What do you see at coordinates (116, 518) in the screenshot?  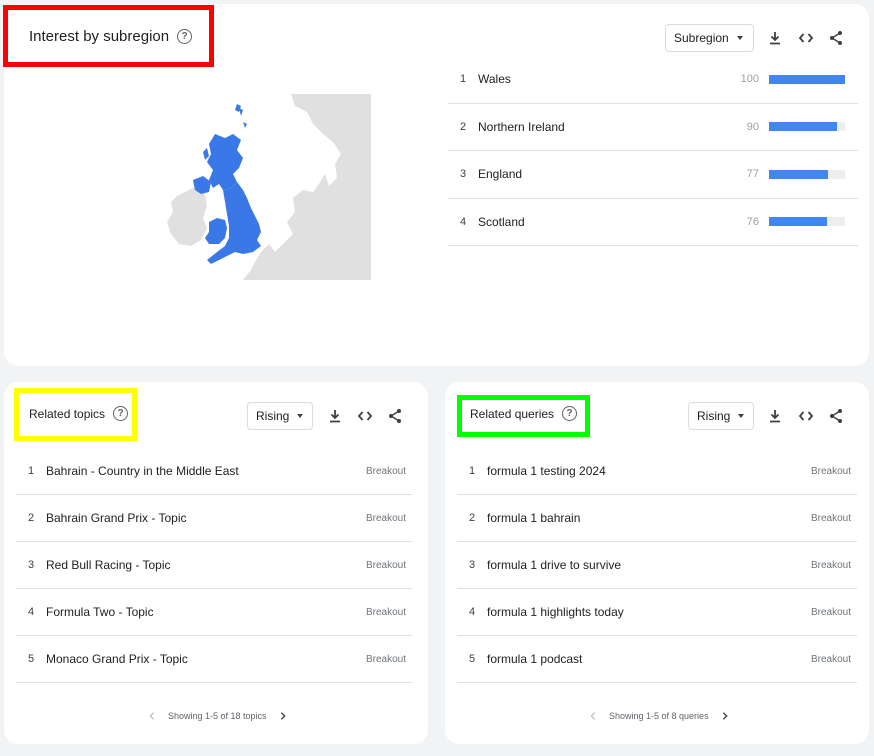 I see `topic-name: Bahrain Grand Prix - Topic` at bounding box center [116, 518].